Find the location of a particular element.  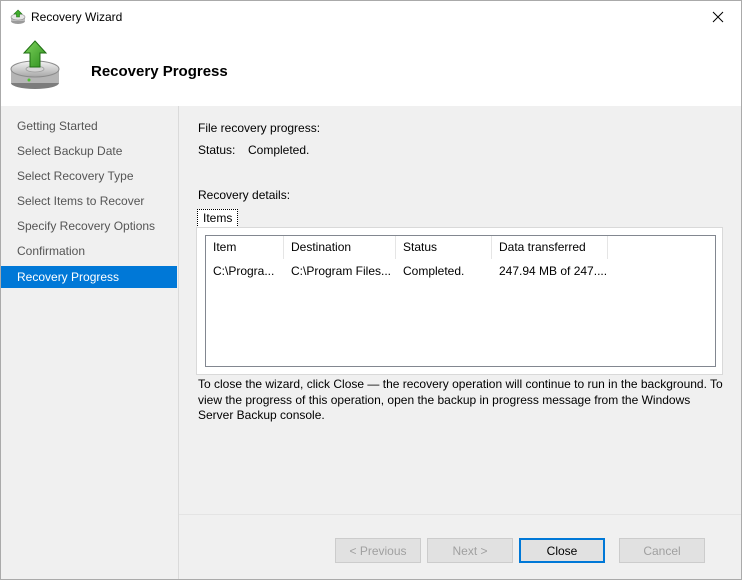

title-bar: Recovery Wizard is located at coordinates (371, 16).